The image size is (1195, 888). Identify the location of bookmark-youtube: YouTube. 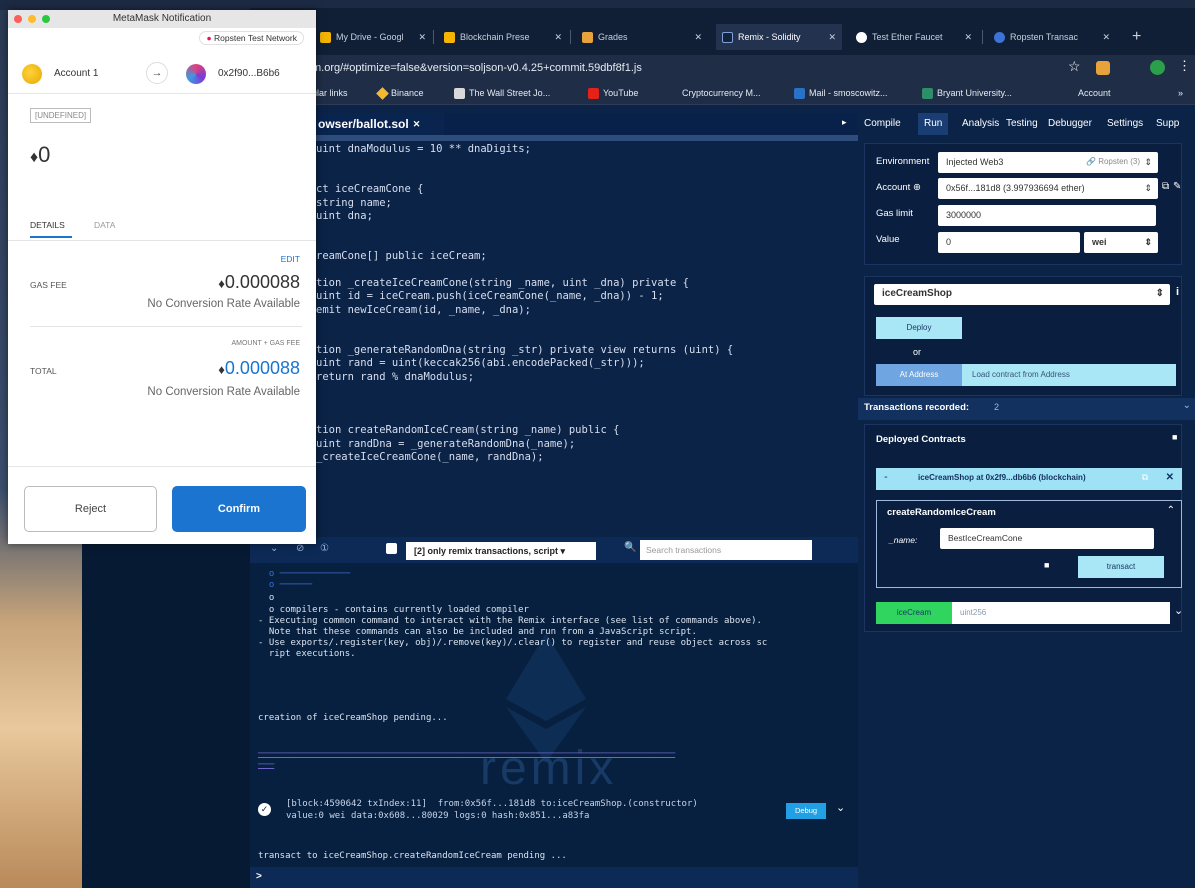
(613, 93).